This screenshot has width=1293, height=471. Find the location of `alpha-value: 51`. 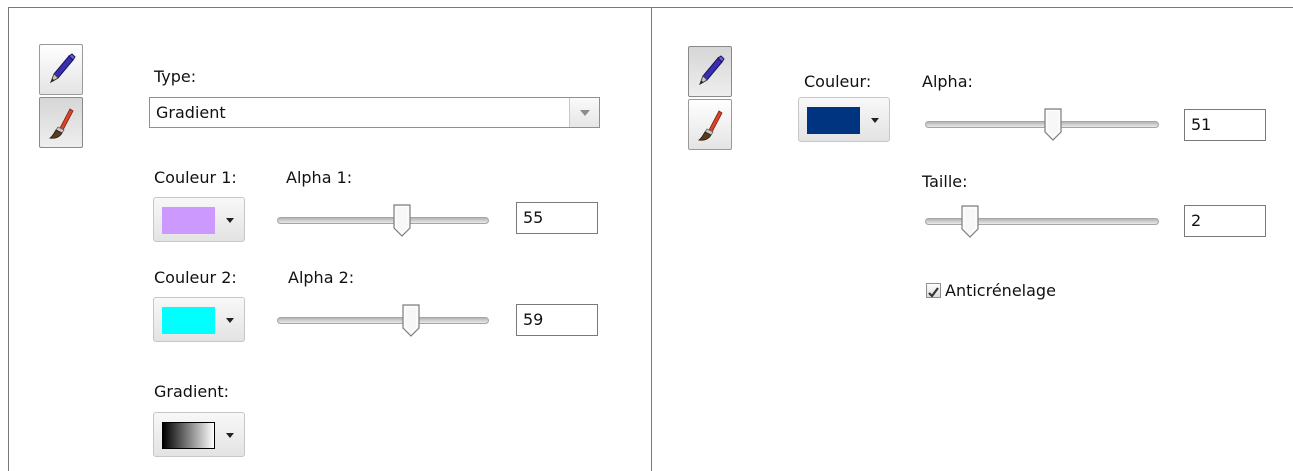

alpha-value: 51 is located at coordinates (1201, 124).